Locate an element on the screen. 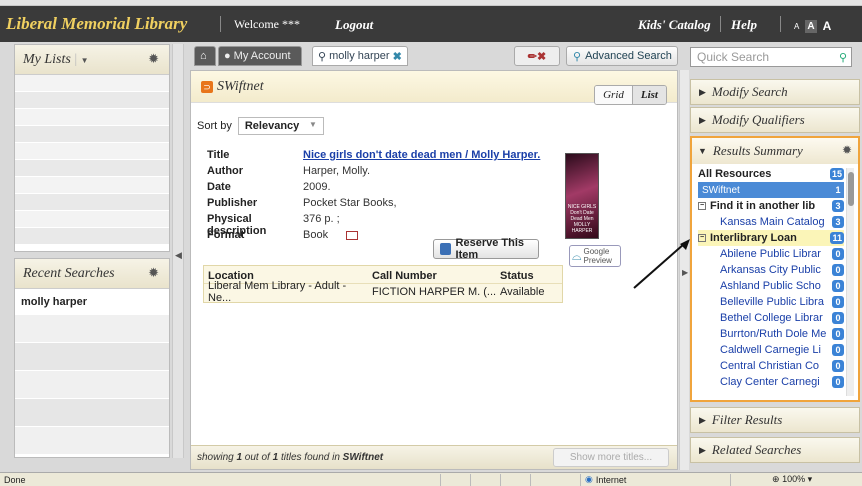 Image resolution: width=862 pixels, height=486 pixels. divider is located at coordinates (780, 24).